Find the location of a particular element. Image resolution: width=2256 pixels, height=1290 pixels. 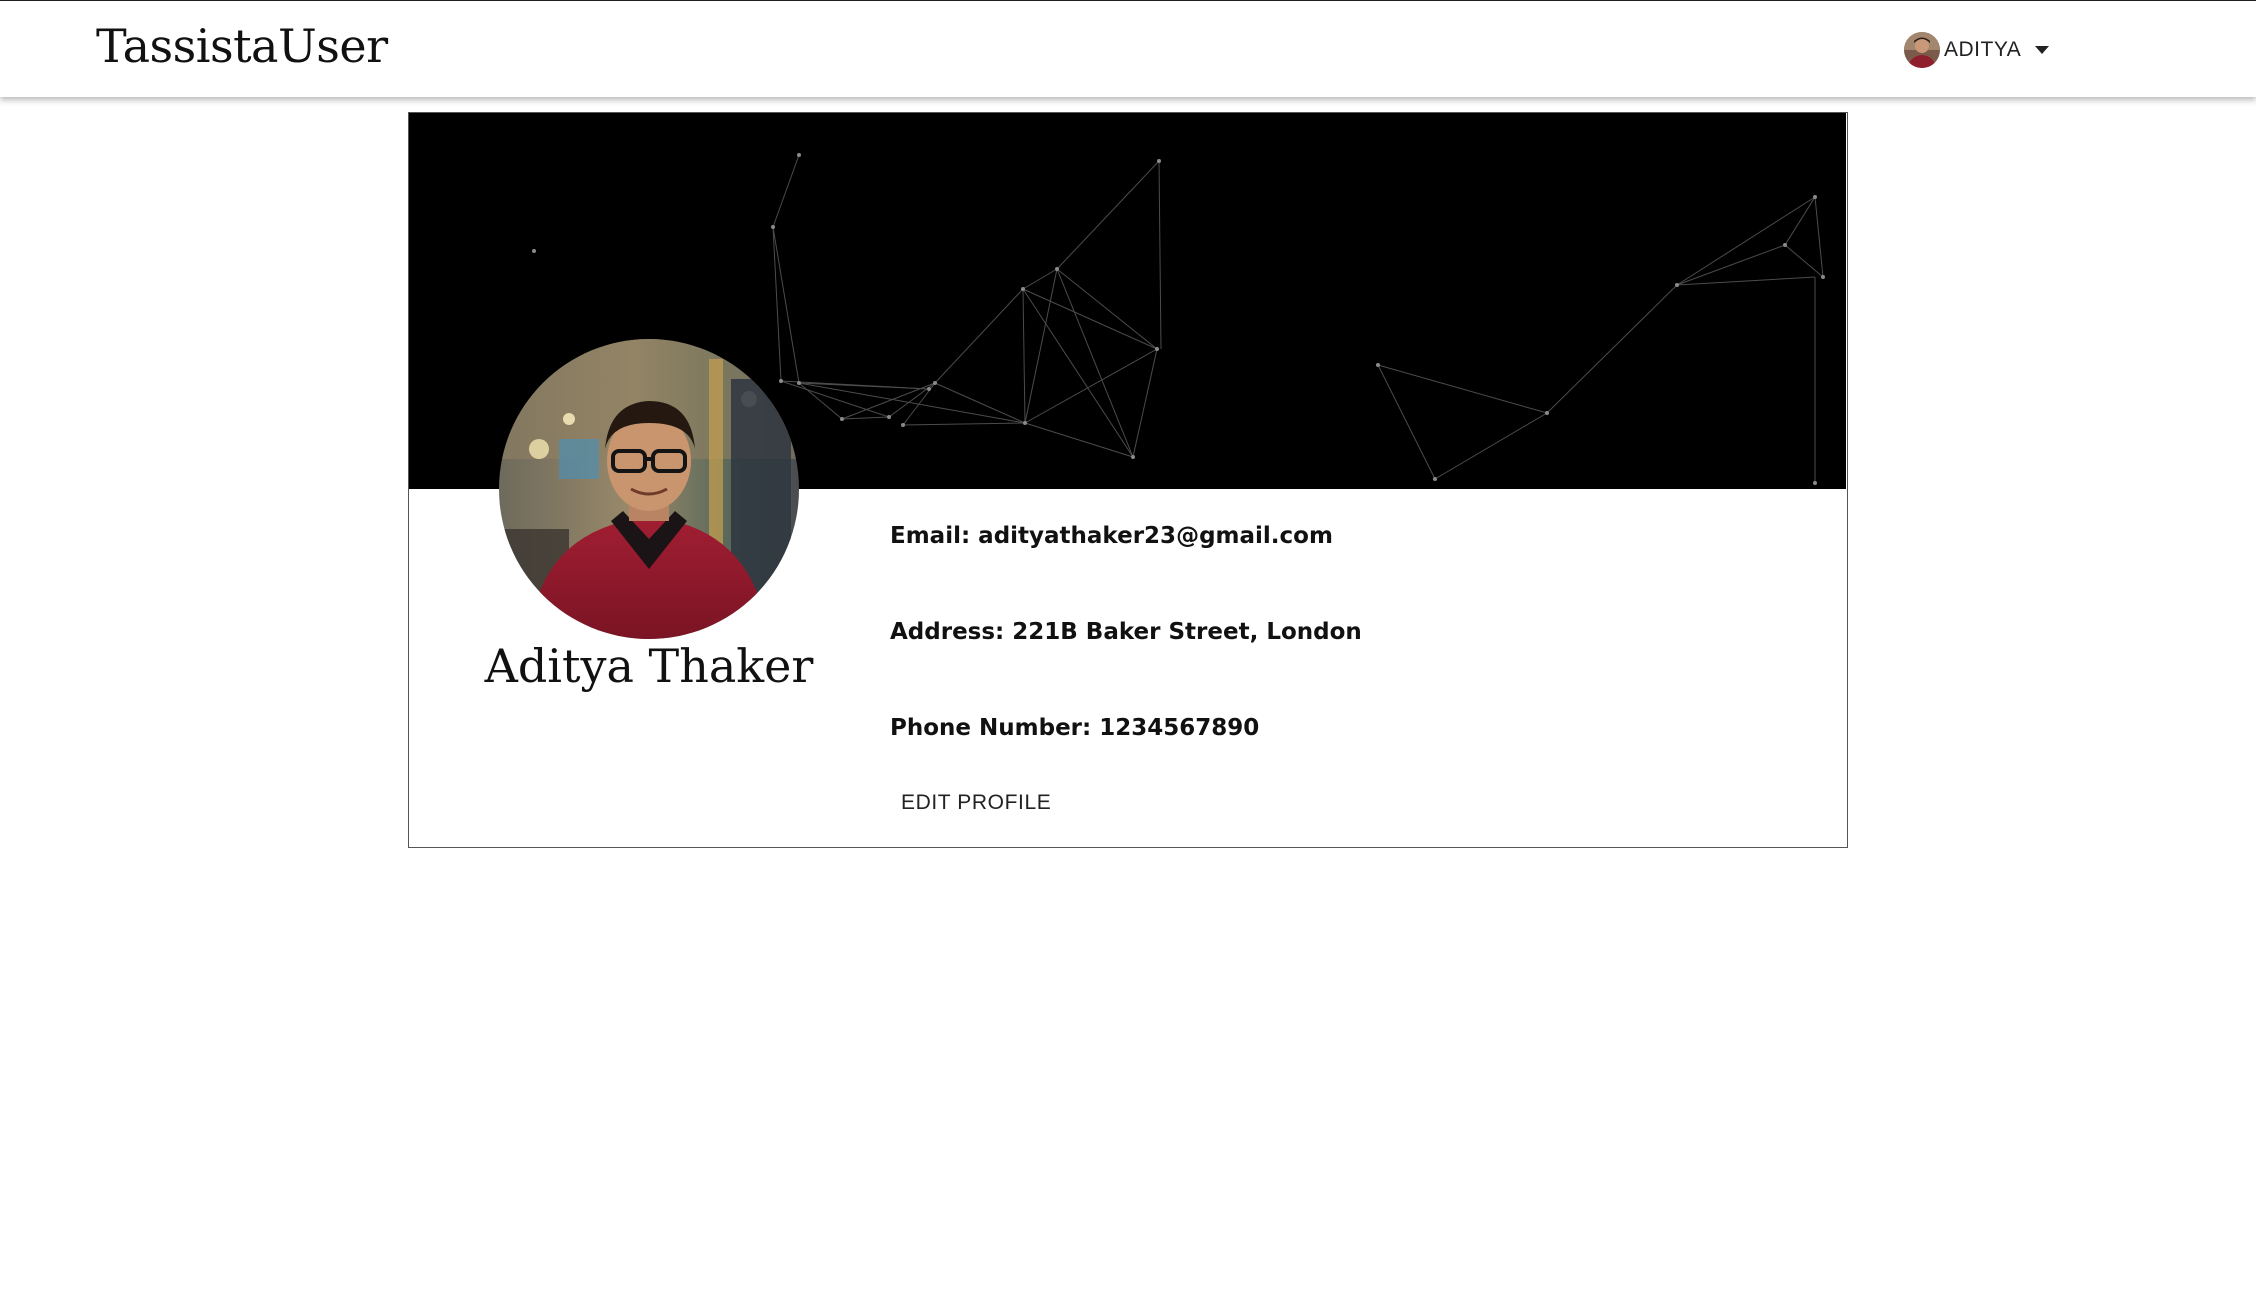

caret-down-icon is located at coordinates (2042, 50).